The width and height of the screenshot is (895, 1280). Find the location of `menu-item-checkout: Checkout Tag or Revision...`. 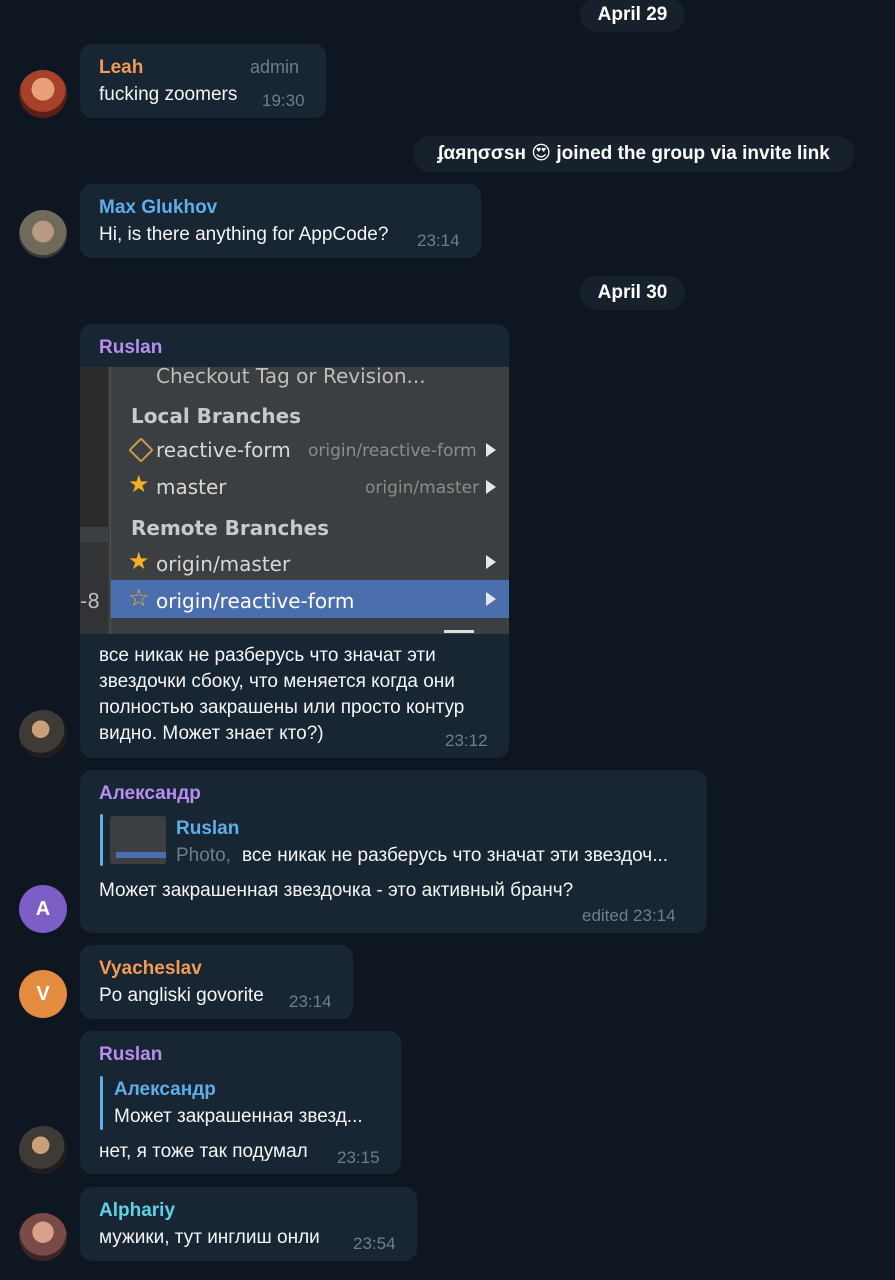

menu-item-checkout: Checkout Tag or Revision... is located at coordinates (291, 377).